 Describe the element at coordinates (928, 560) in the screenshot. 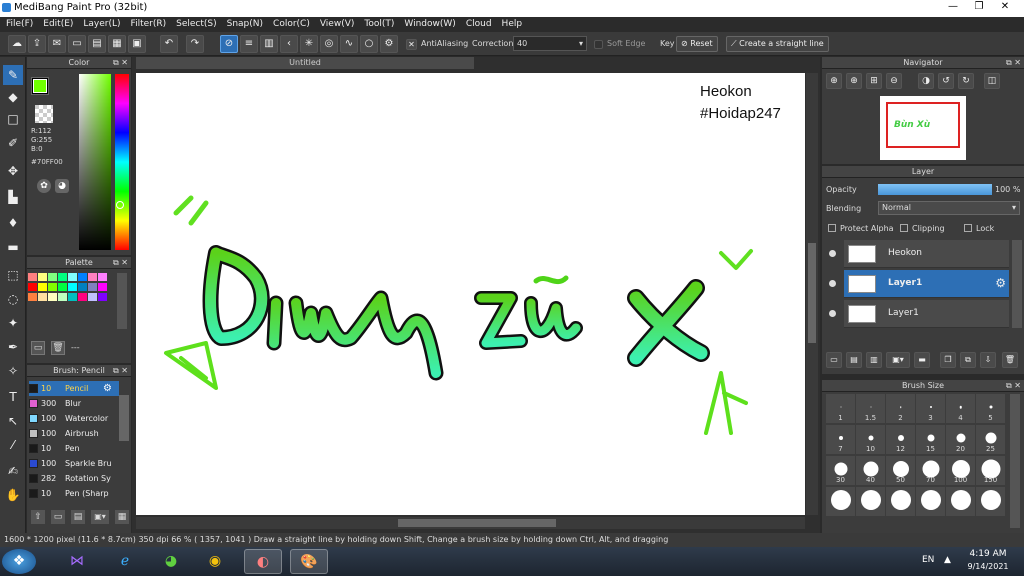

I see `language-indicator: EN` at that location.